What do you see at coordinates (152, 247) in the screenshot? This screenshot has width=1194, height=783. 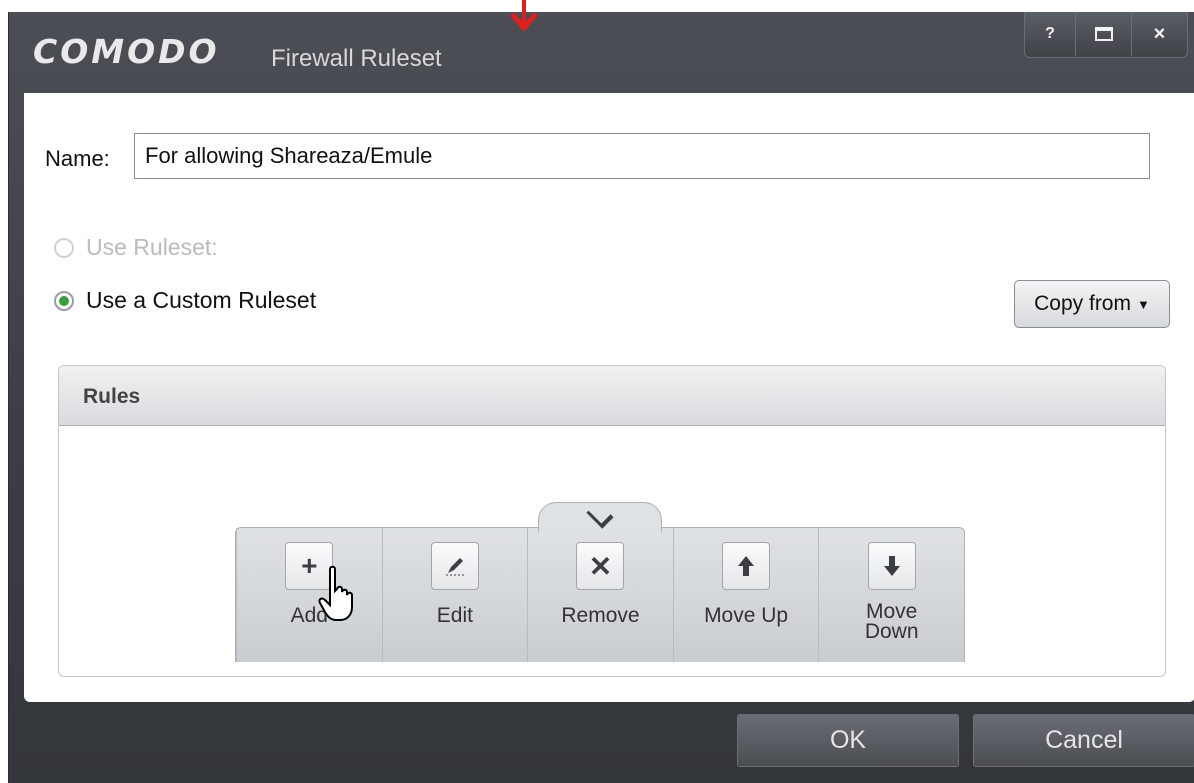 I see `use-ruleset-label: Use Ruleset:` at bounding box center [152, 247].